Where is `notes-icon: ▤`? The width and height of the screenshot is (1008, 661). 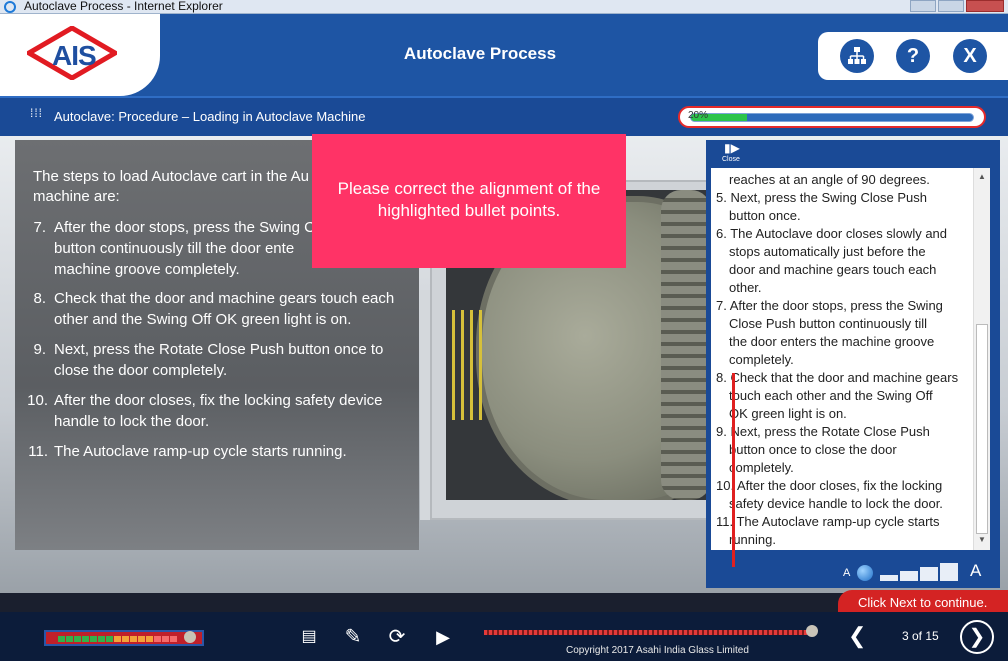 notes-icon: ▤ is located at coordinates (309, 637).